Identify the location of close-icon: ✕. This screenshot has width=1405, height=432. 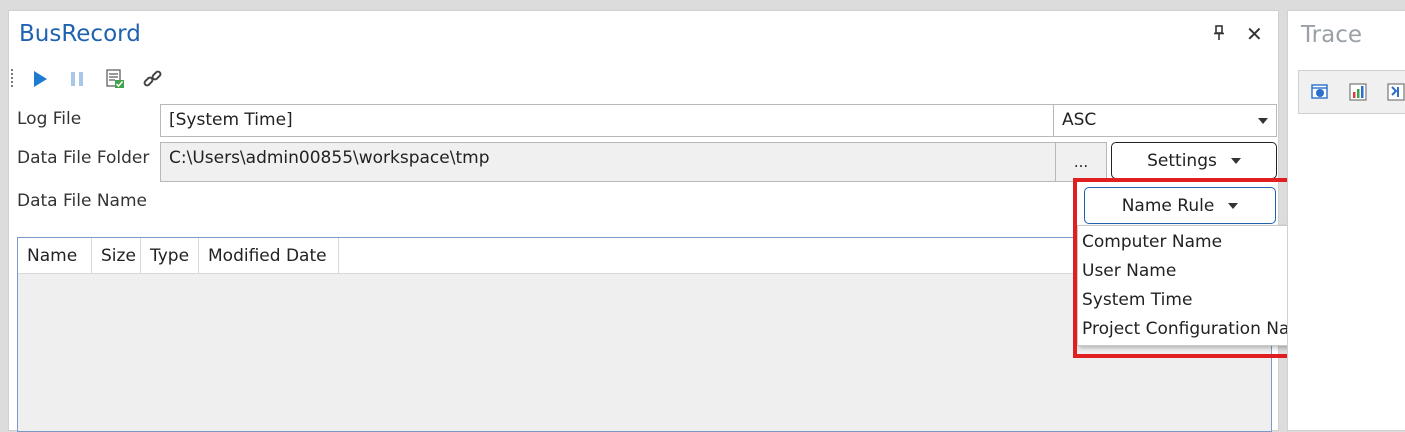
(1254, 34).